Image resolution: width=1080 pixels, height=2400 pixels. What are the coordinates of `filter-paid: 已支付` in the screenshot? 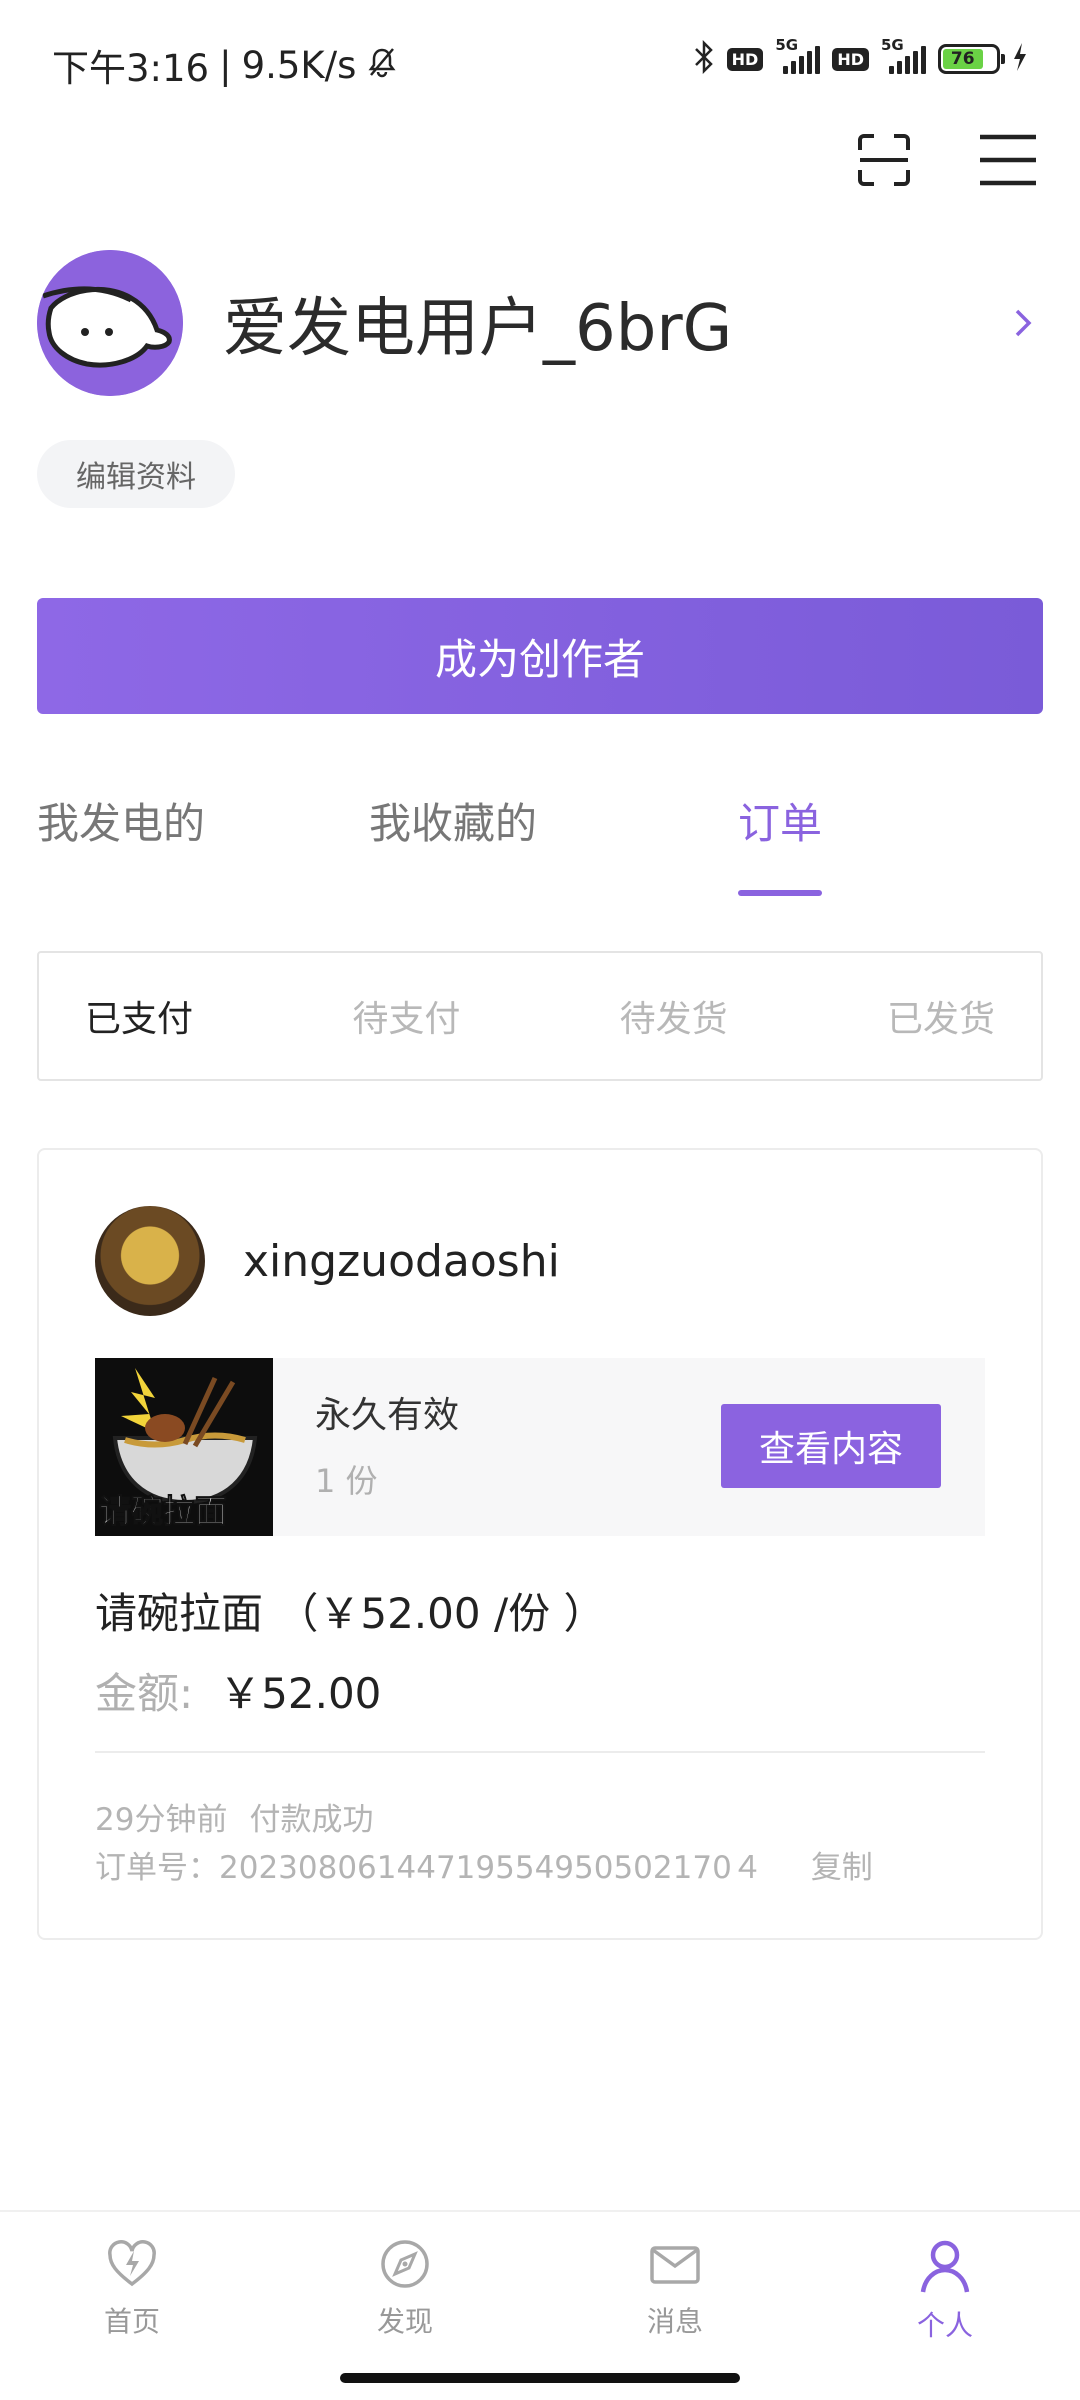 It's located at (139, 1016).